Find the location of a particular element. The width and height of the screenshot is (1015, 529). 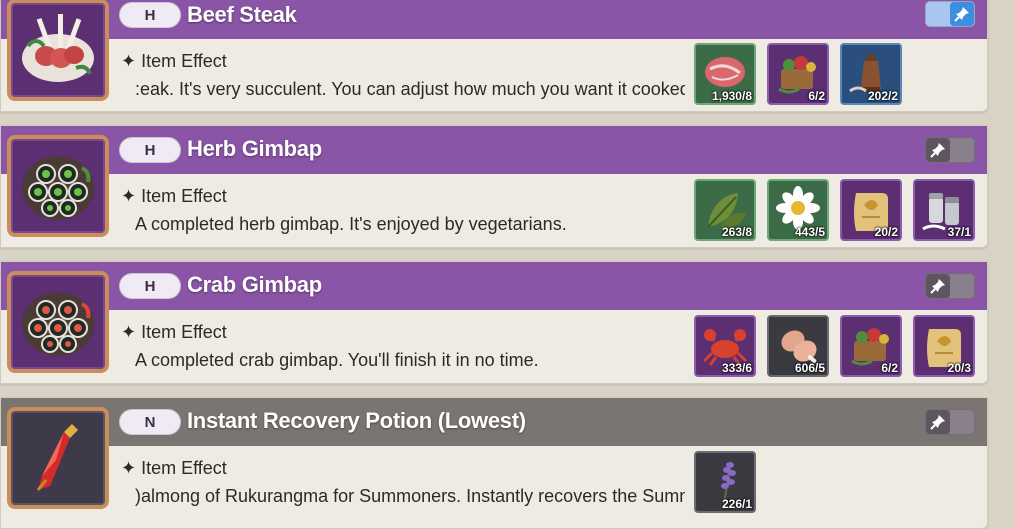

herb-gimbap-icon is located at coordinates (58, 188).